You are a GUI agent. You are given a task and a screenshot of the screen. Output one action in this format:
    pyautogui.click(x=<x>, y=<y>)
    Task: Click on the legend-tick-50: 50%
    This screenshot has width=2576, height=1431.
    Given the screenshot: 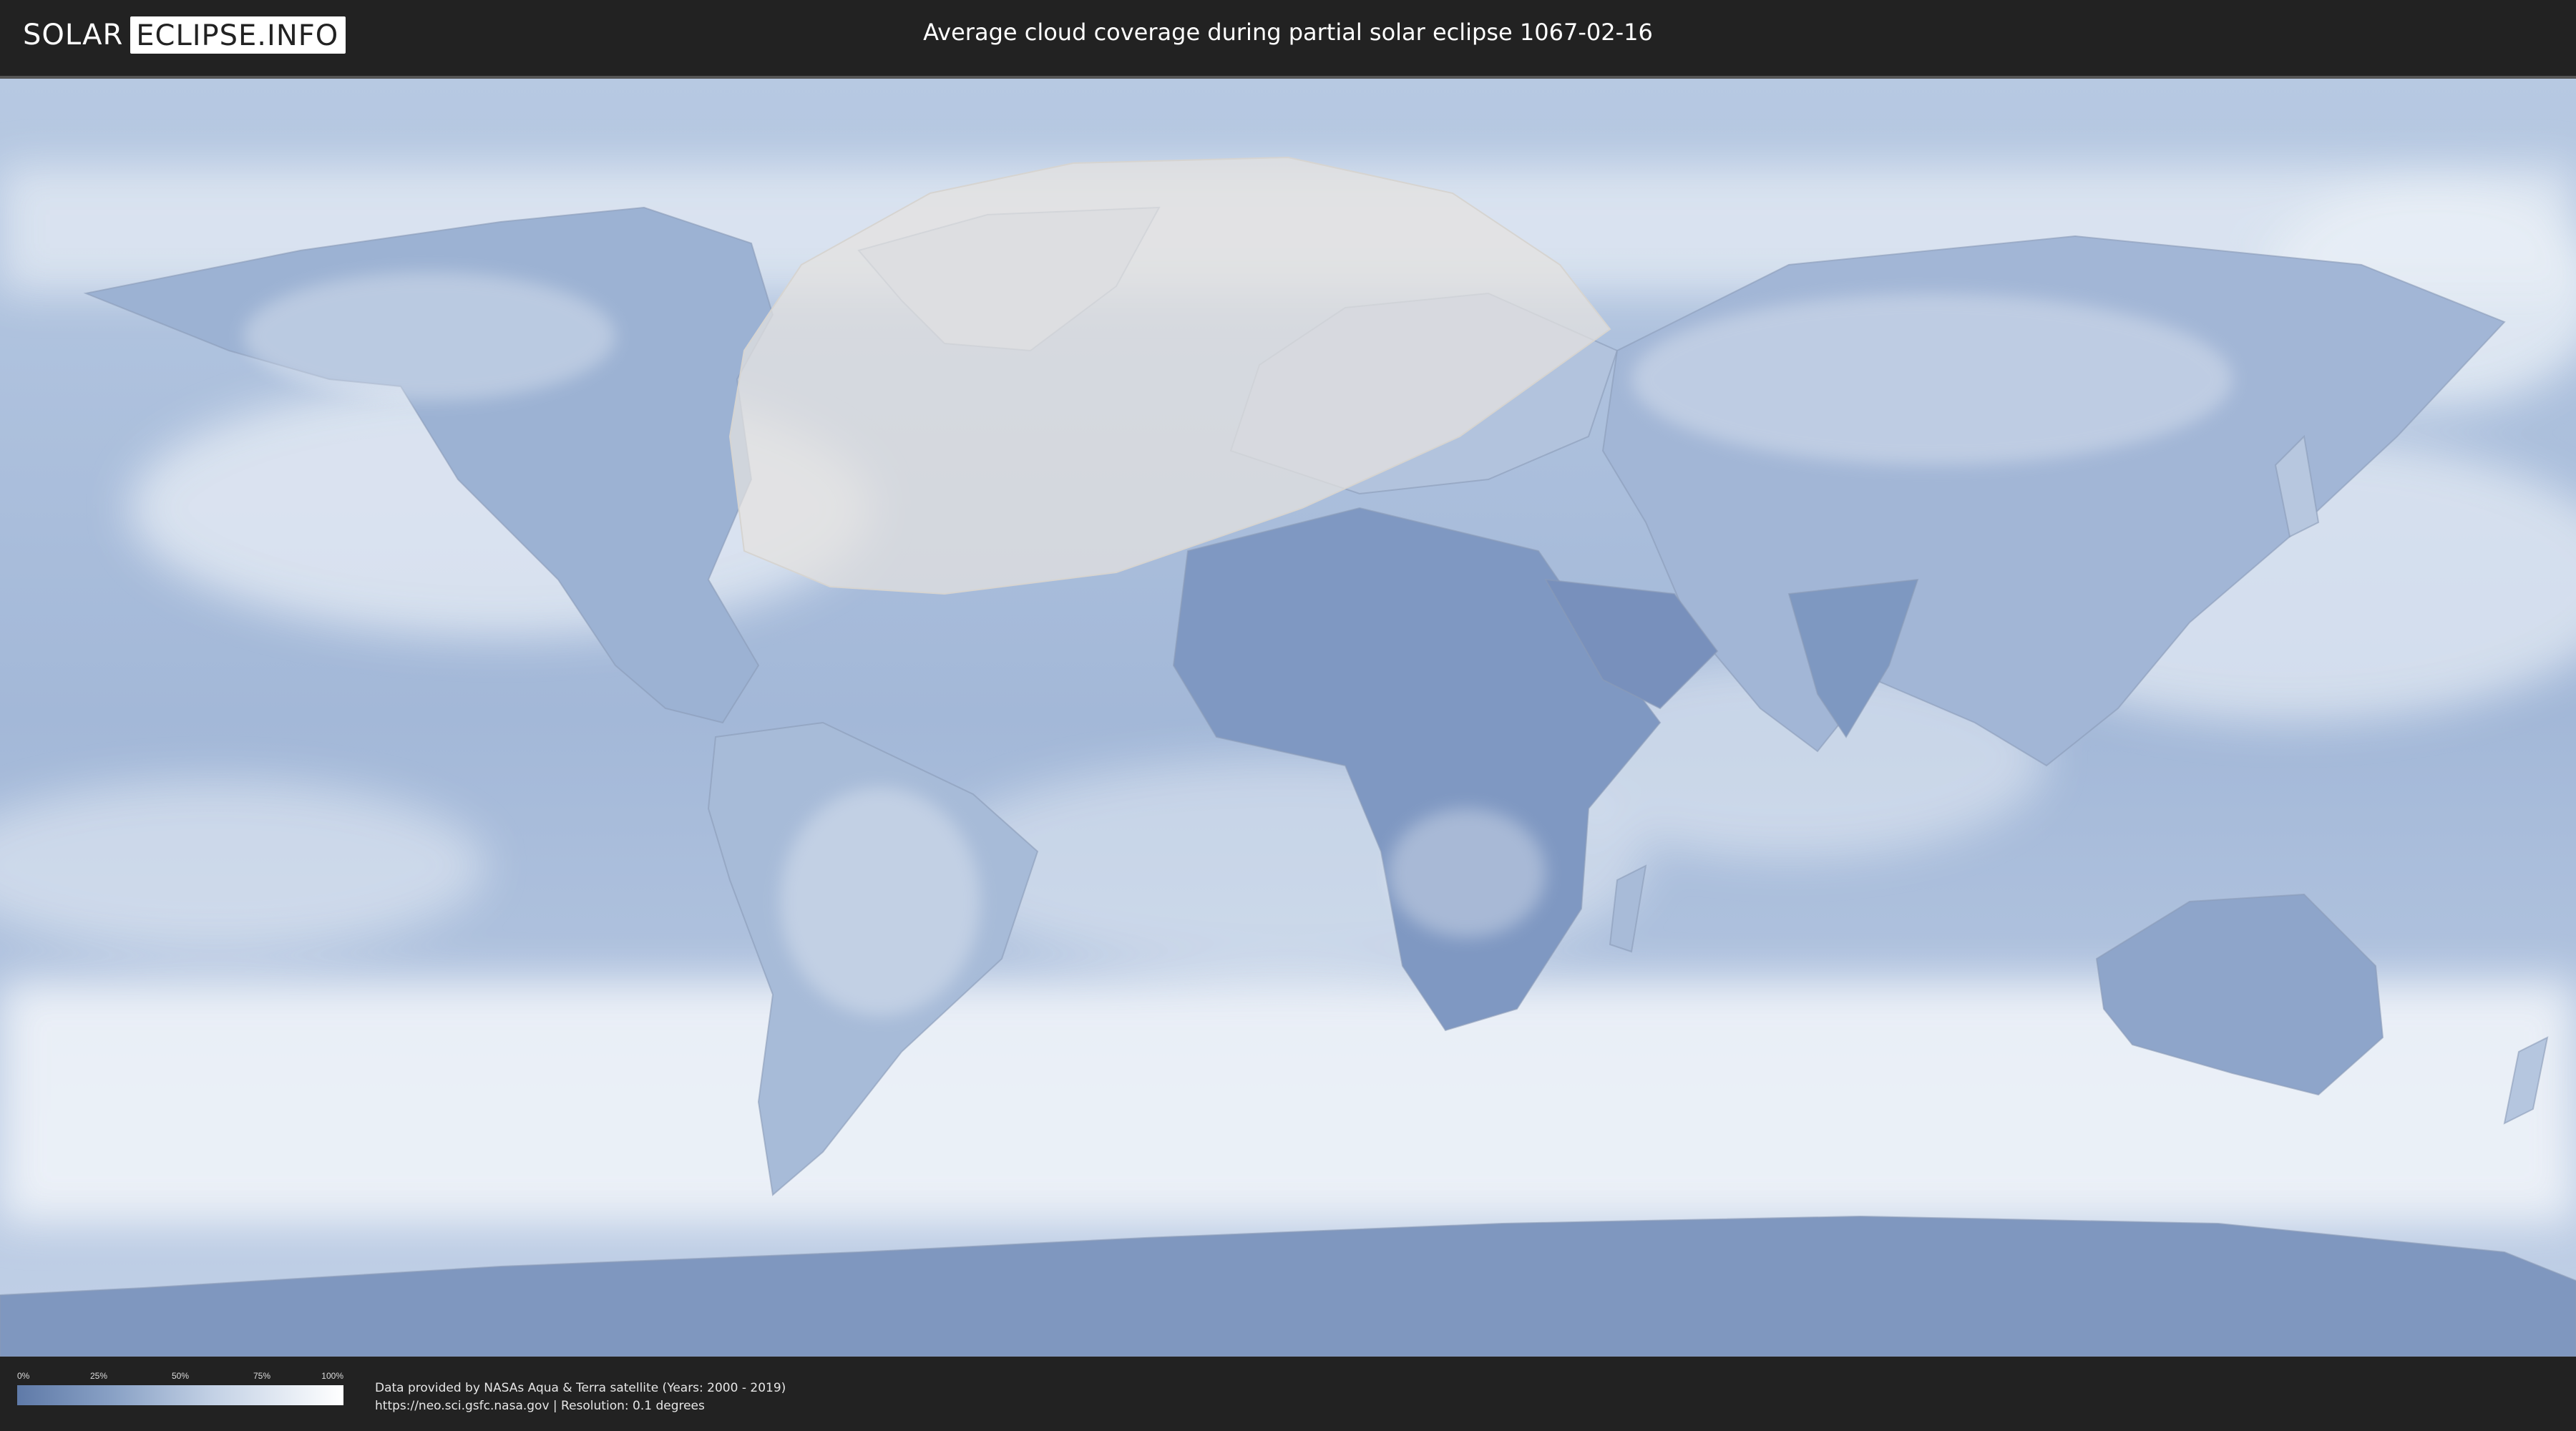 What is the action you would take?
    pyautogui.click(x=180, y=1376)
    